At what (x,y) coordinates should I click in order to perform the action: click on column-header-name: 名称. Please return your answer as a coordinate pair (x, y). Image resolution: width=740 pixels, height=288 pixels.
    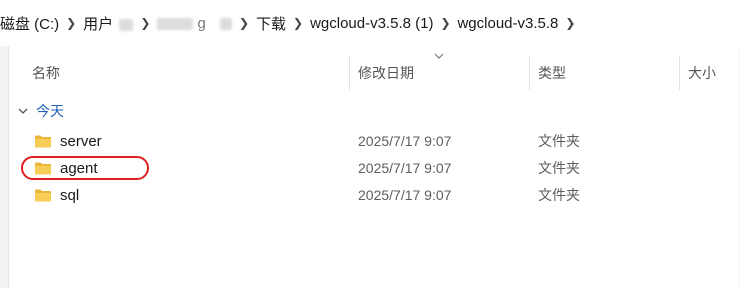
    Looking at the image, I should click on (46, 73).